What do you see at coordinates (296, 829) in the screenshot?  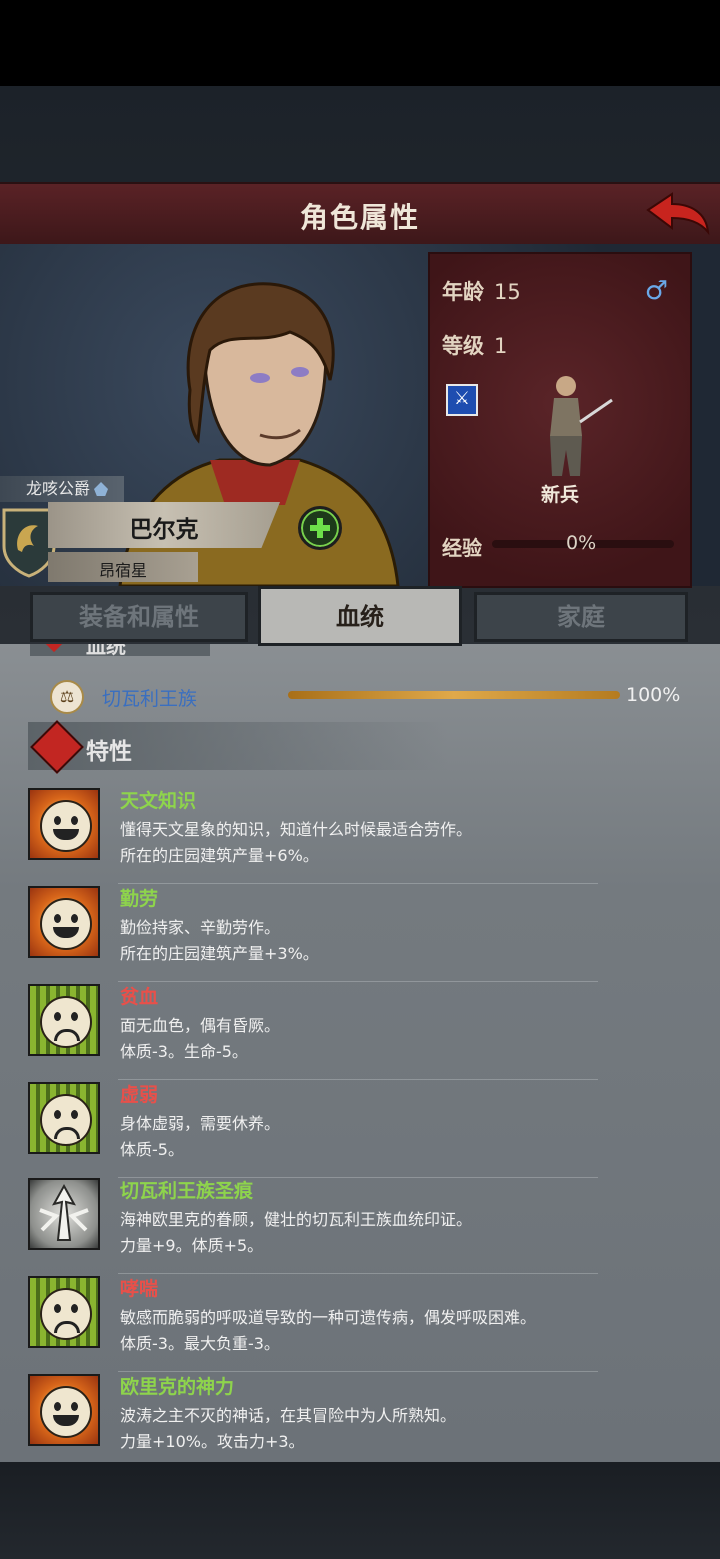 I see `trait-description: 懂得天文星象的知识，知道什么时候最适合劳作。` at bounding box center [296, 829].